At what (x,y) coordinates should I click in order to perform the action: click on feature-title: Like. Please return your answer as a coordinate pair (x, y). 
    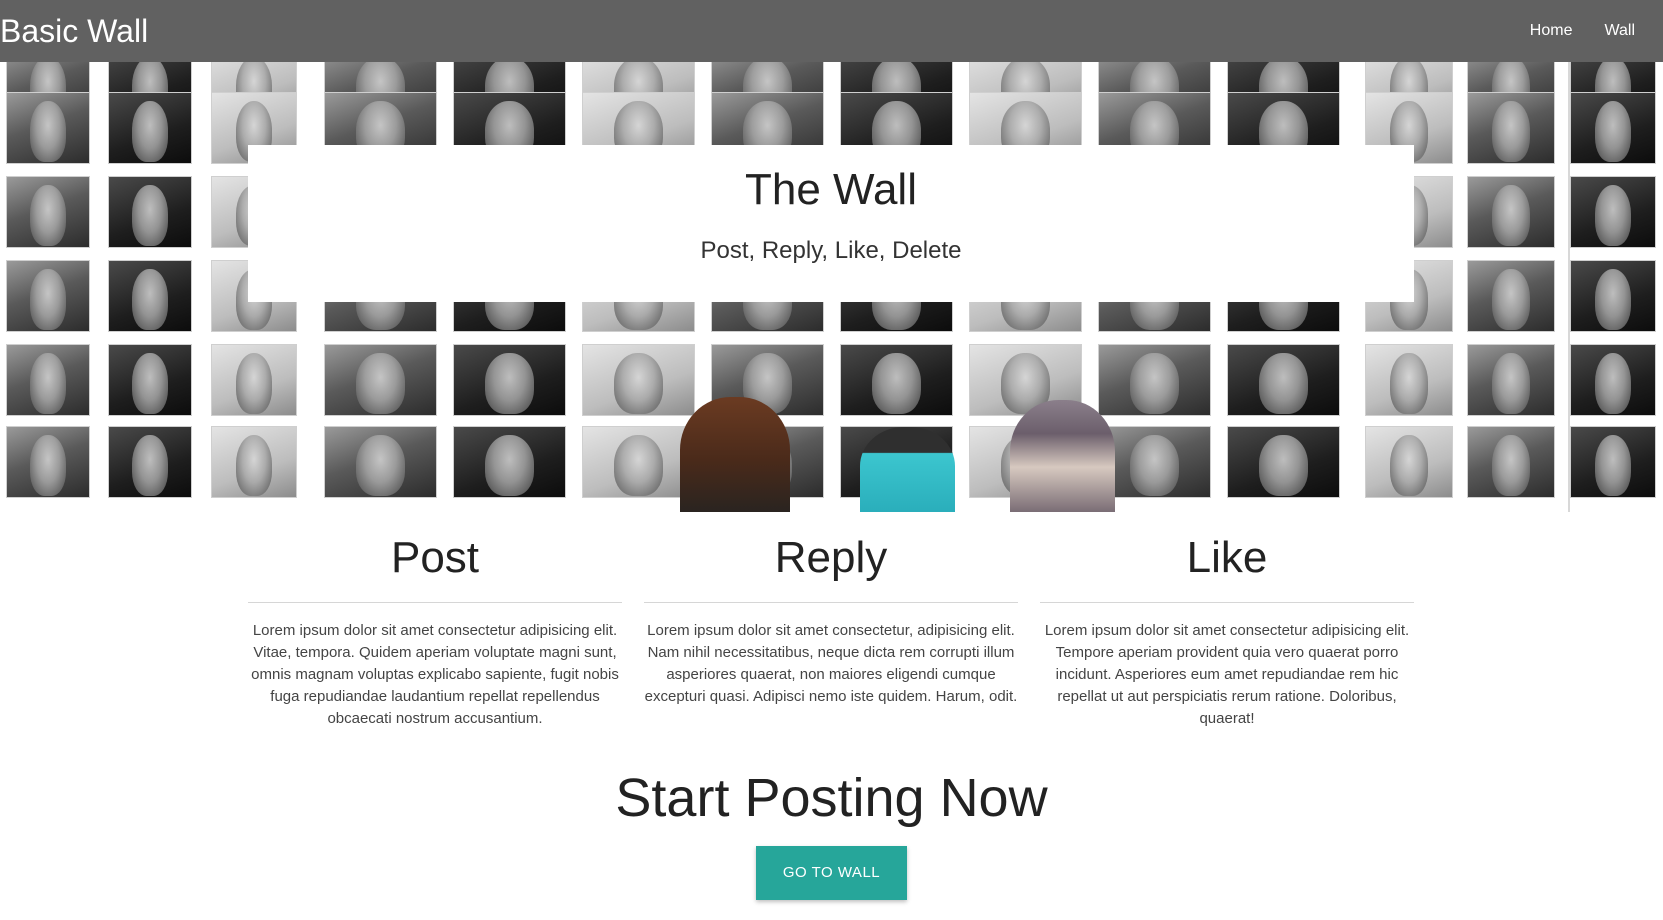
    Looking at the image, I should click on (1227, 565).